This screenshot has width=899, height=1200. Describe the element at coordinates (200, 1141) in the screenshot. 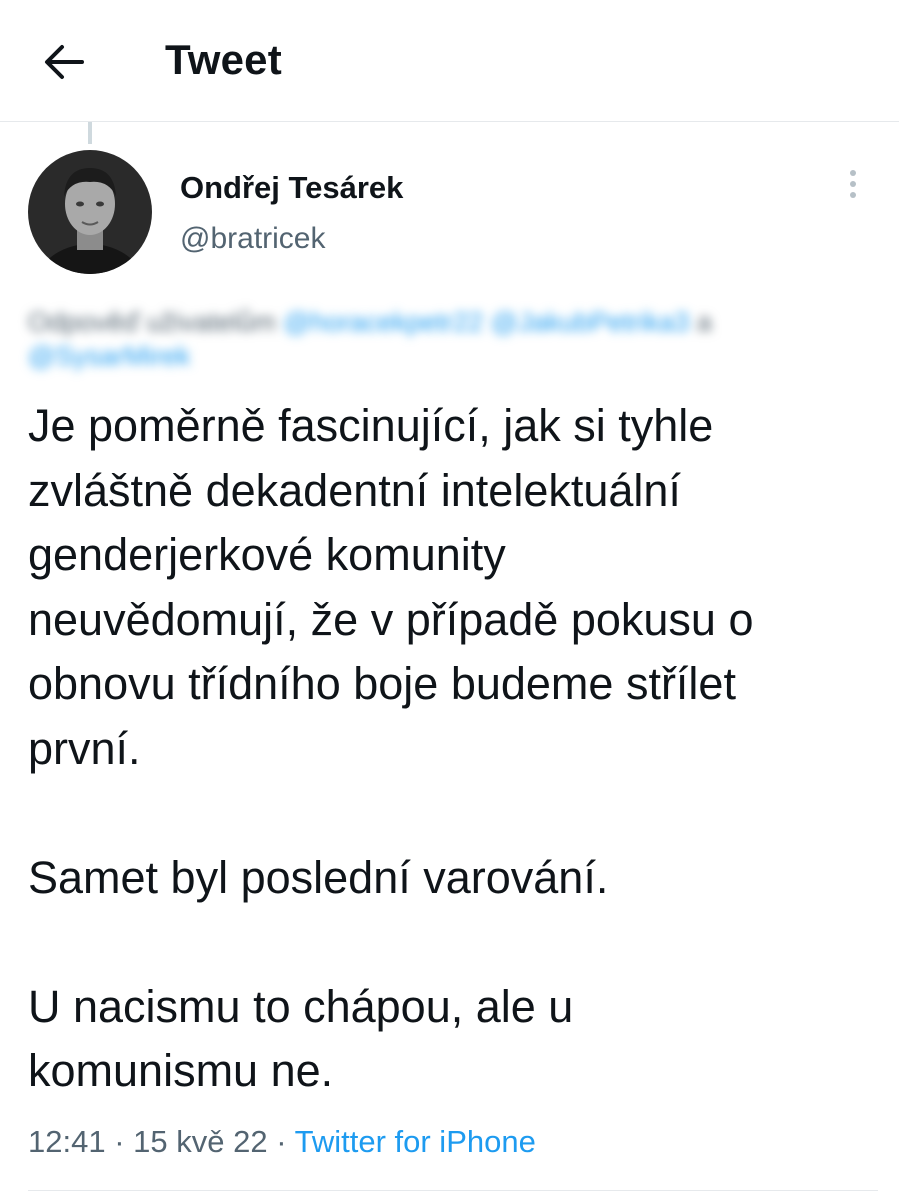

I see `tweet-date: 15 kvě 22` at that location.